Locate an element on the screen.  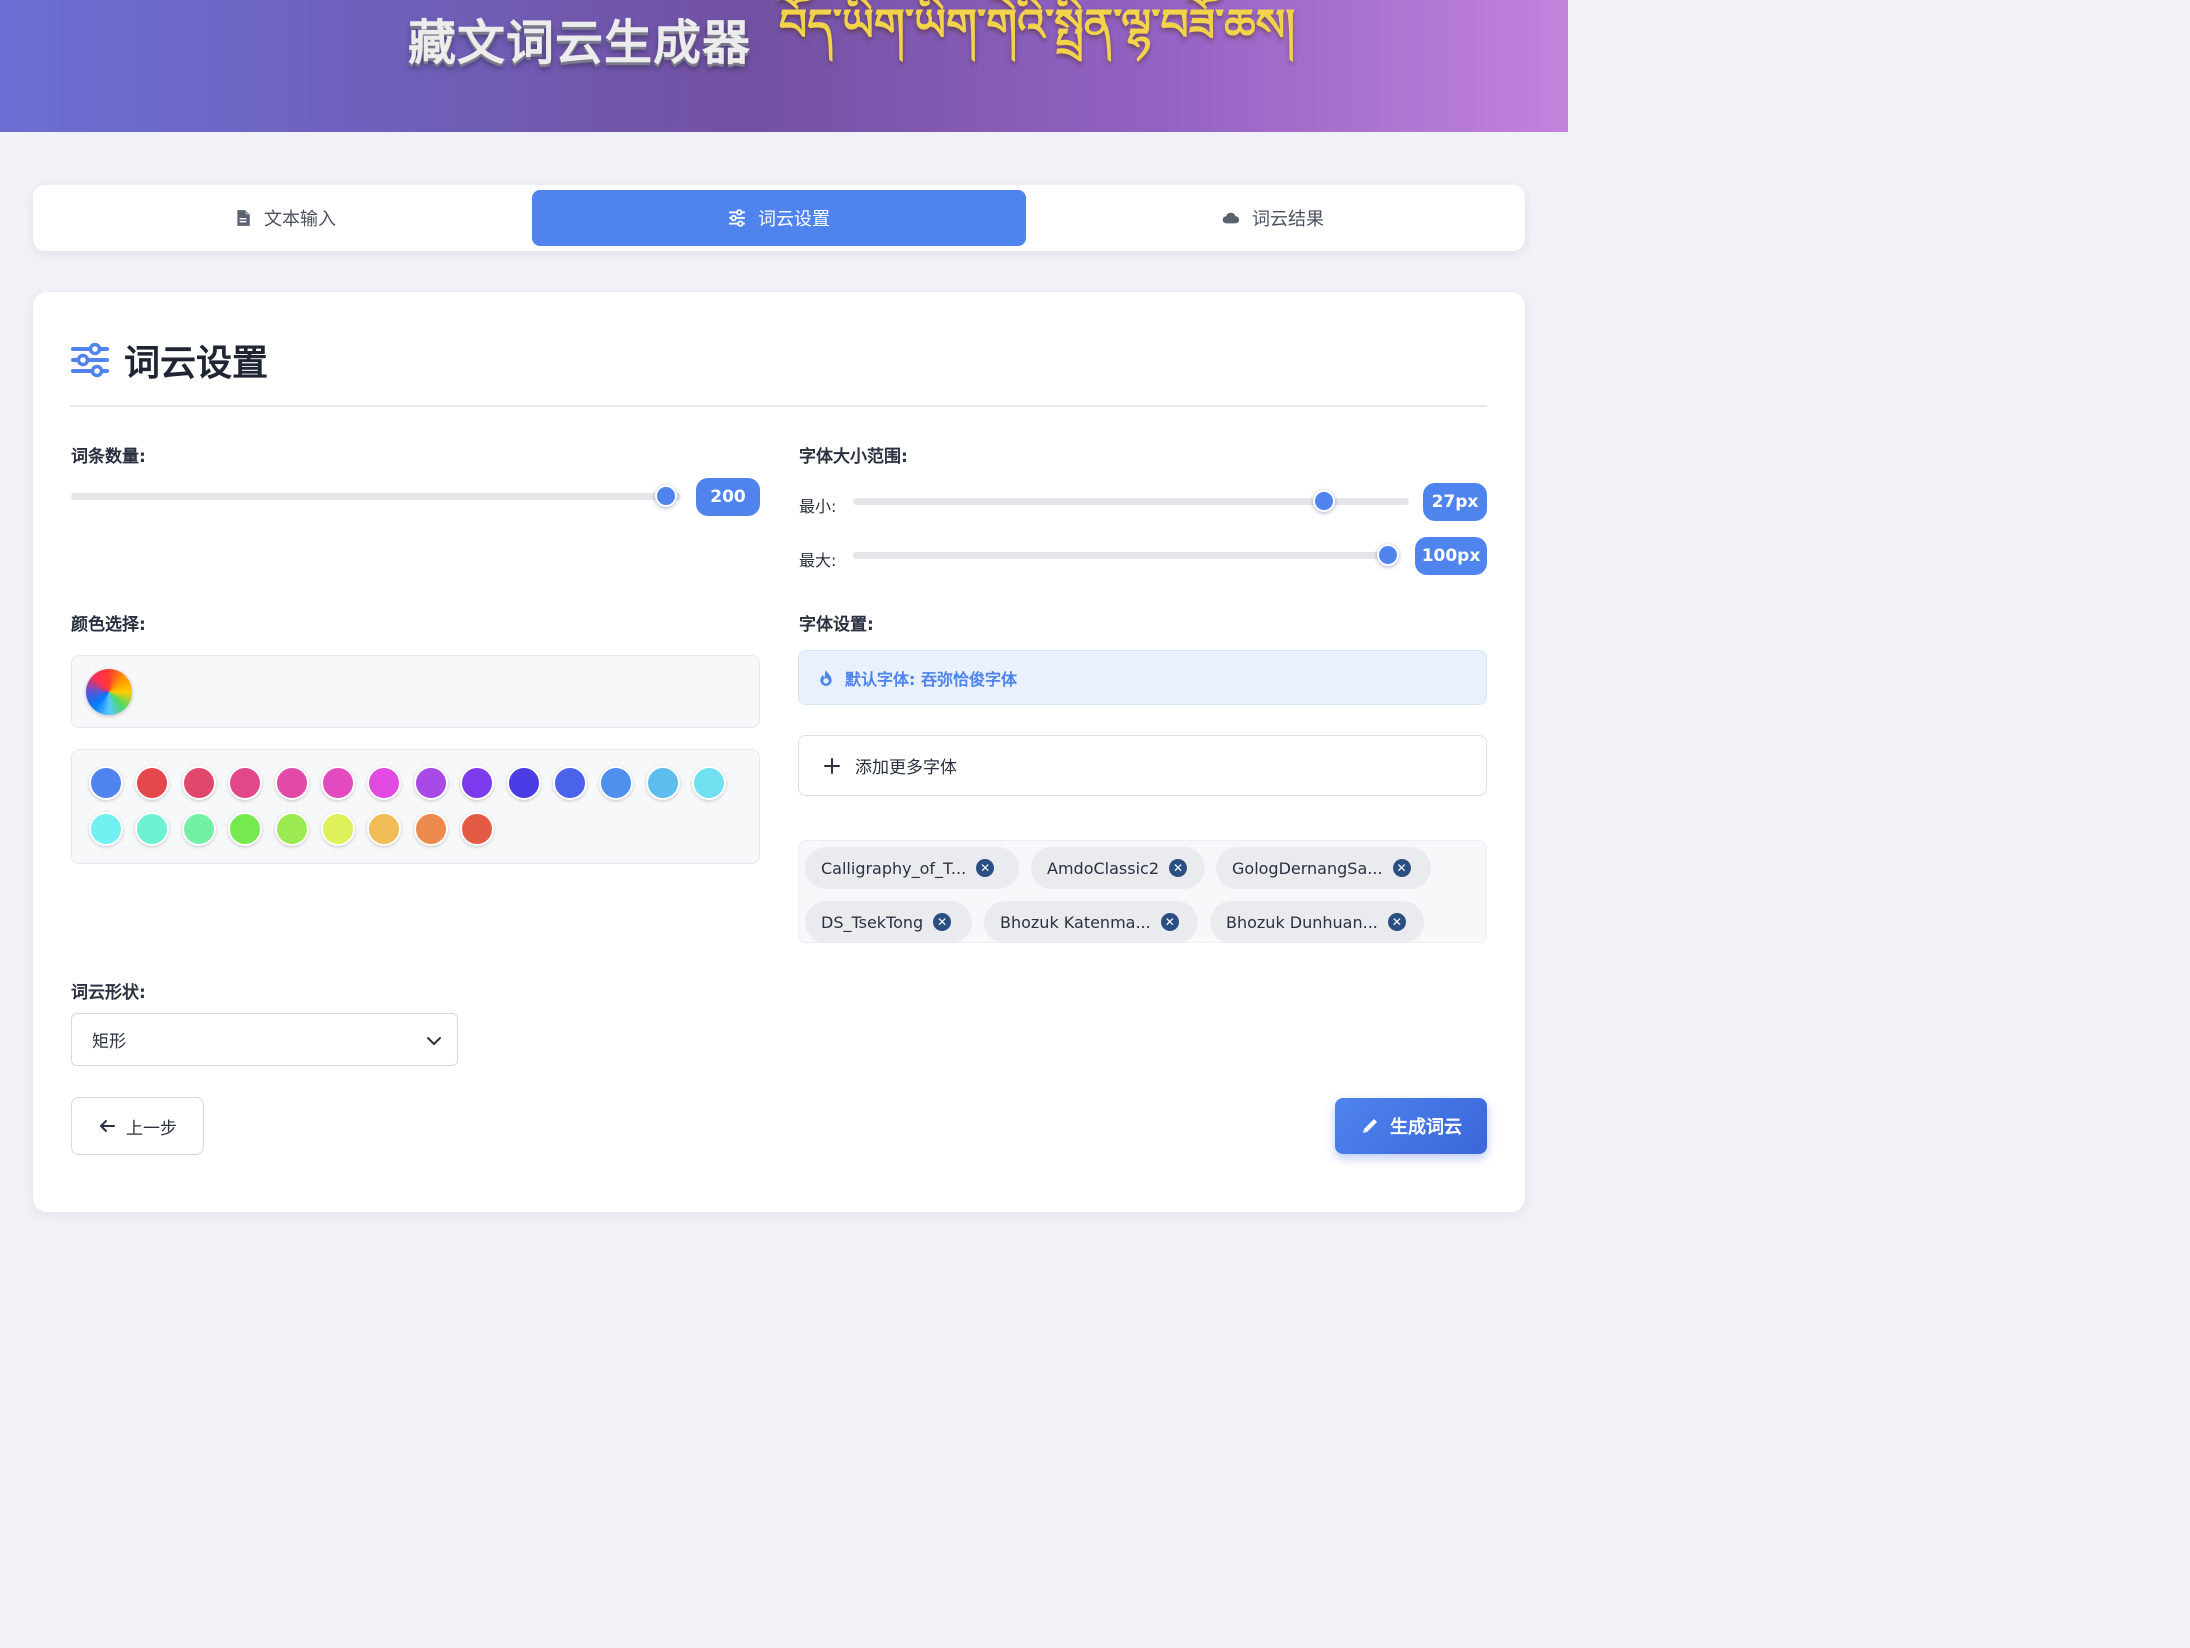
font-size-label: 字体大小范围: is located at coordinates (853, 457).